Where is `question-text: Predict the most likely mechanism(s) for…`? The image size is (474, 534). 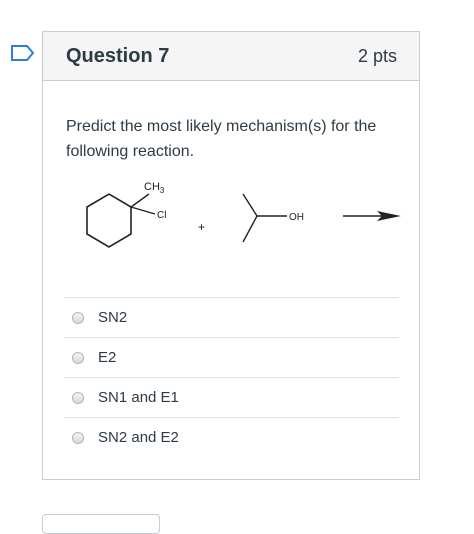
question-text: Predict the most likely mechanism(s) for… is located at coordinates (221, 139).